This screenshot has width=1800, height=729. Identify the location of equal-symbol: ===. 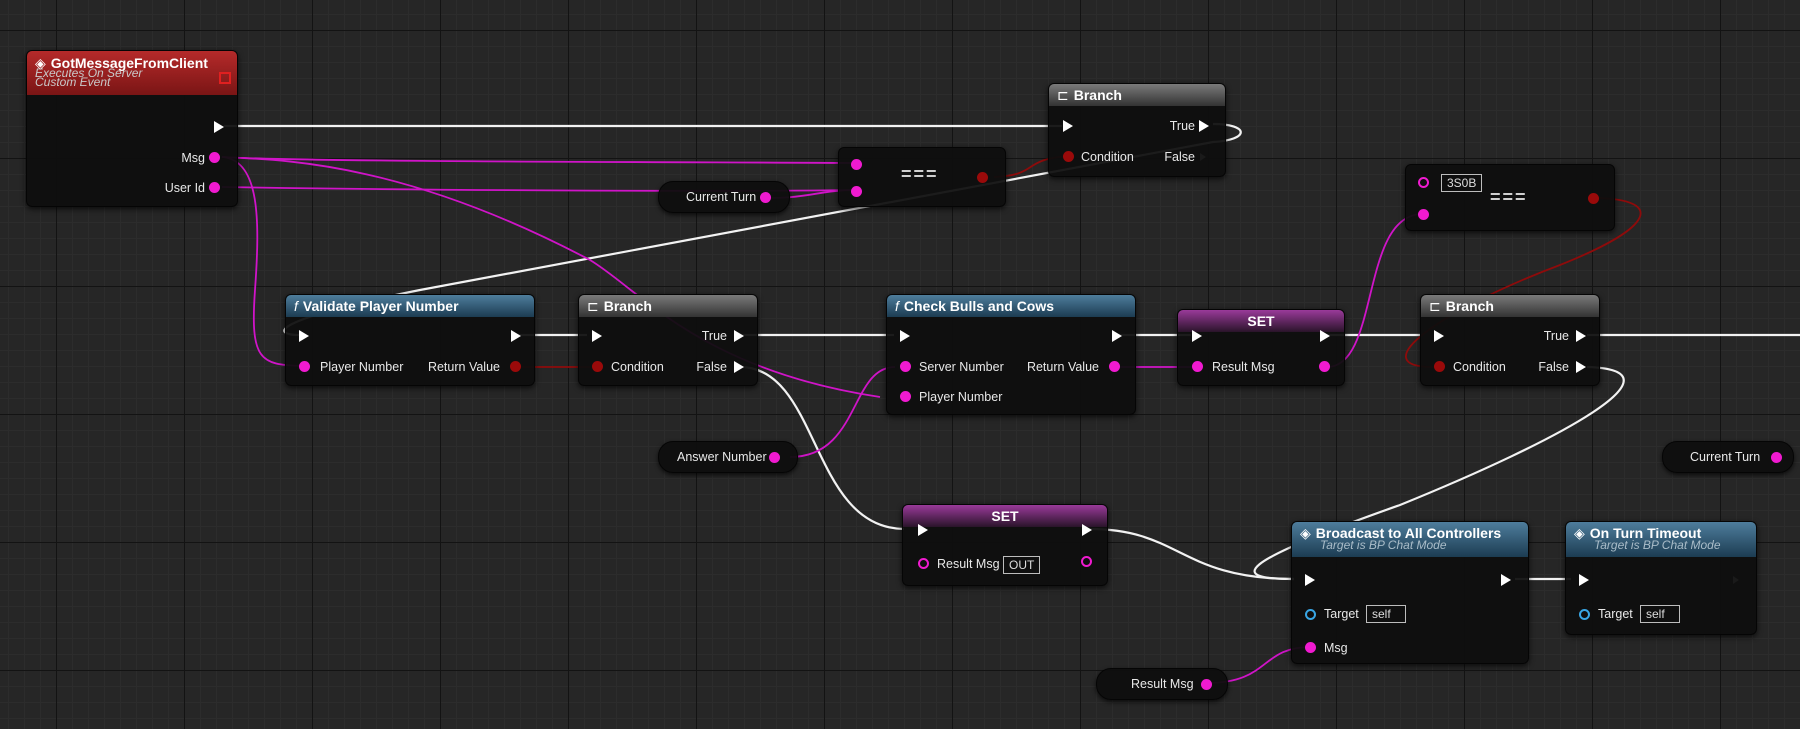
(920, 174).